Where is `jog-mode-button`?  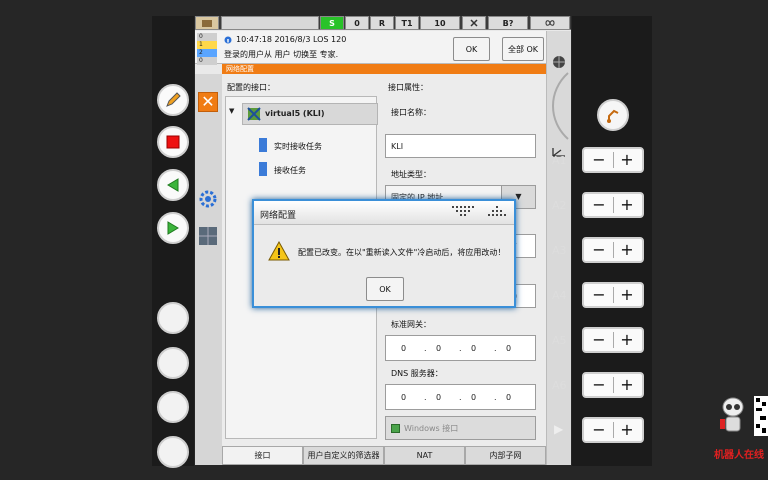
jog-mode-button is located at coordinates (613, 115).